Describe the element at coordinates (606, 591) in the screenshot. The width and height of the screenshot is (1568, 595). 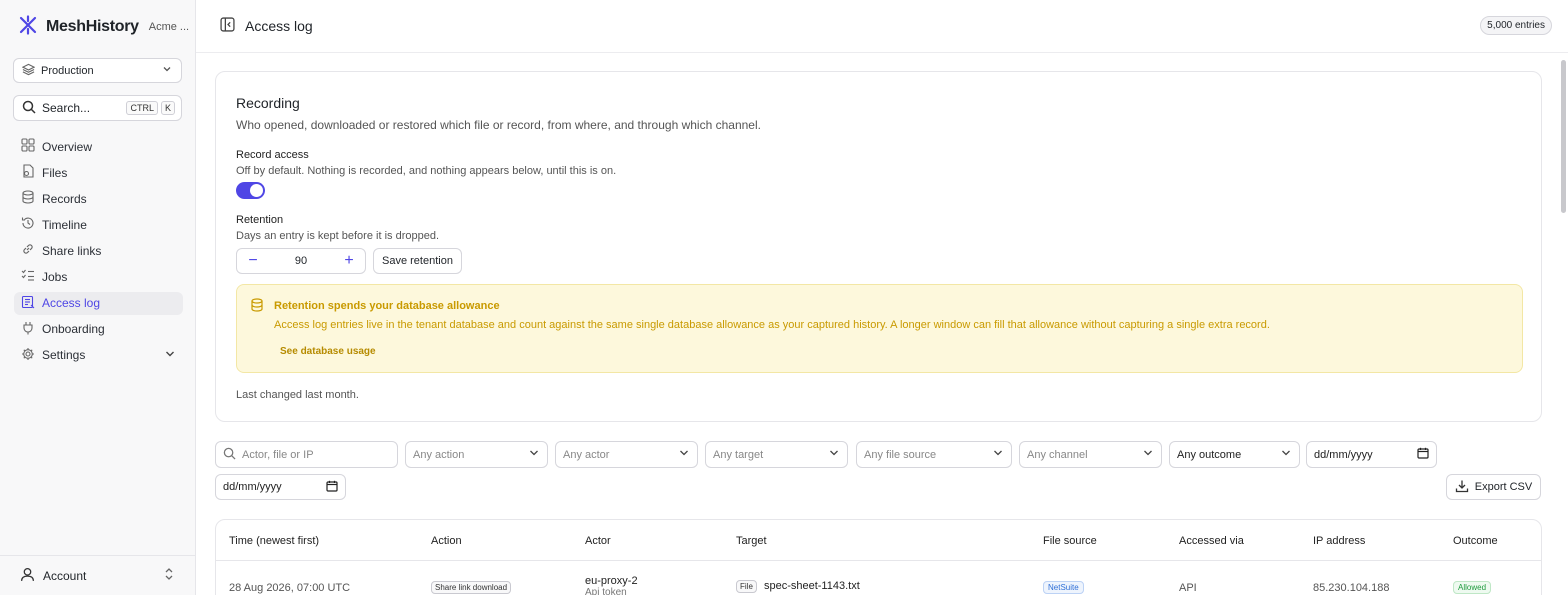
I see `actor-kind: Api token` at that location.